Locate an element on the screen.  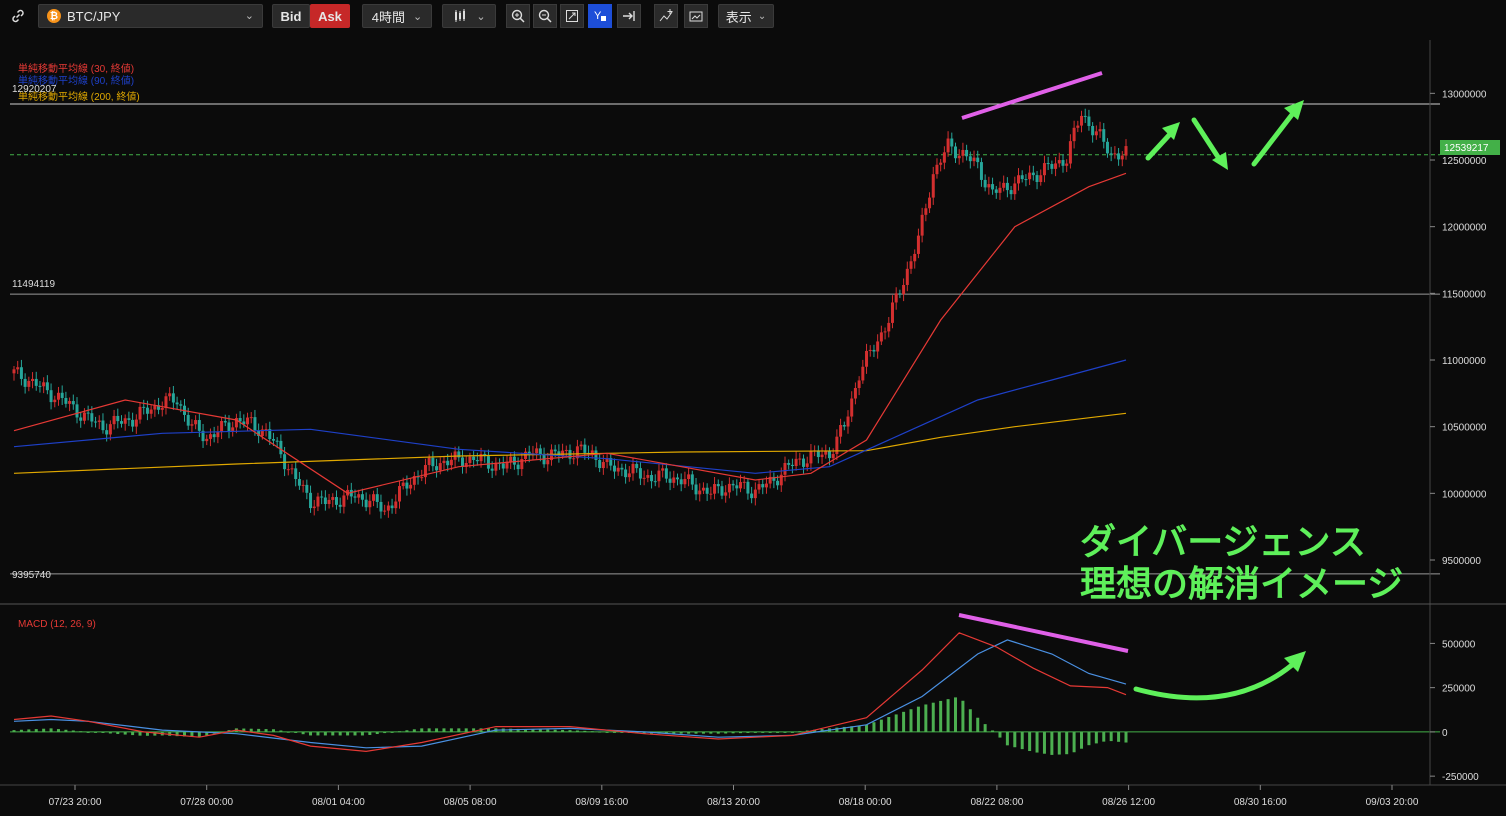
timeframe-select: 4時間 ⌄ is located at coordinates (397, 16).